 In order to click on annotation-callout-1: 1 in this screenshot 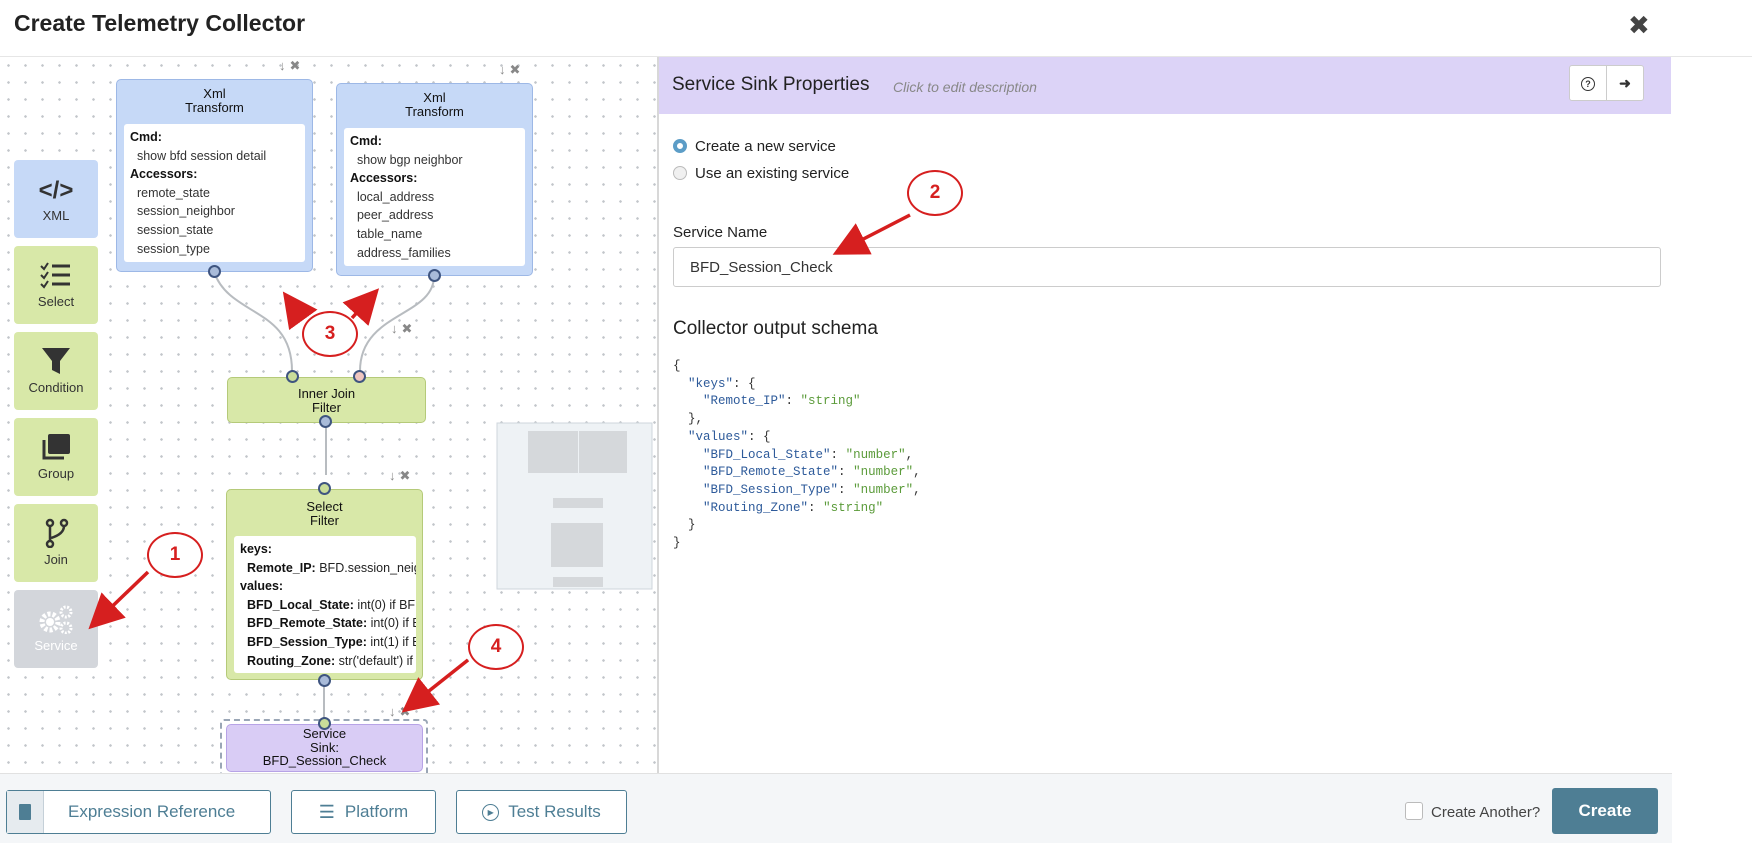, I will do `click(175, 555)`.